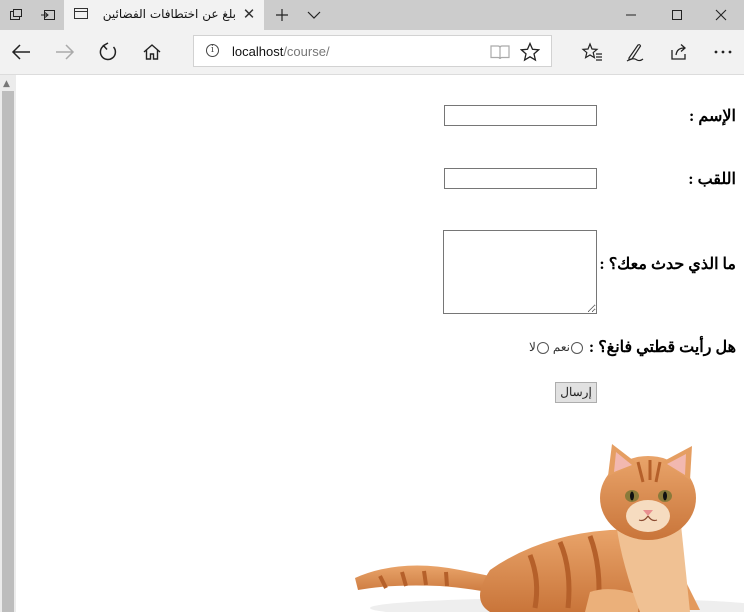  Describe the element at coordinates (314, 15) in the screenshot. I see `tab-preview-chevron-icon` at that location.